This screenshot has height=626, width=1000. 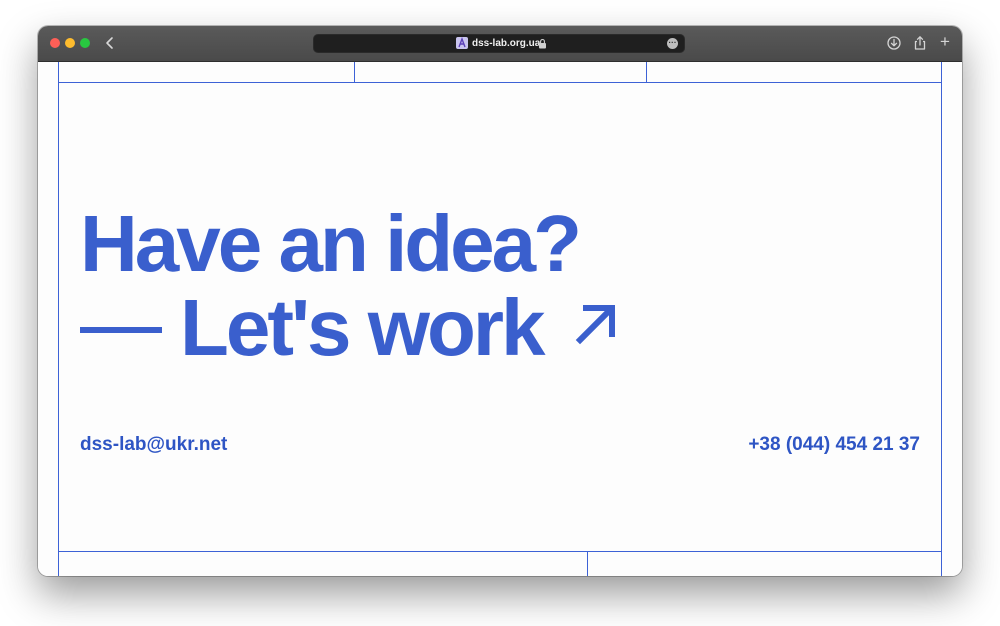 What do you see at coordinates (920, 43) in the screenshot?
I see `share-icon` at bounding box center [920, 43].